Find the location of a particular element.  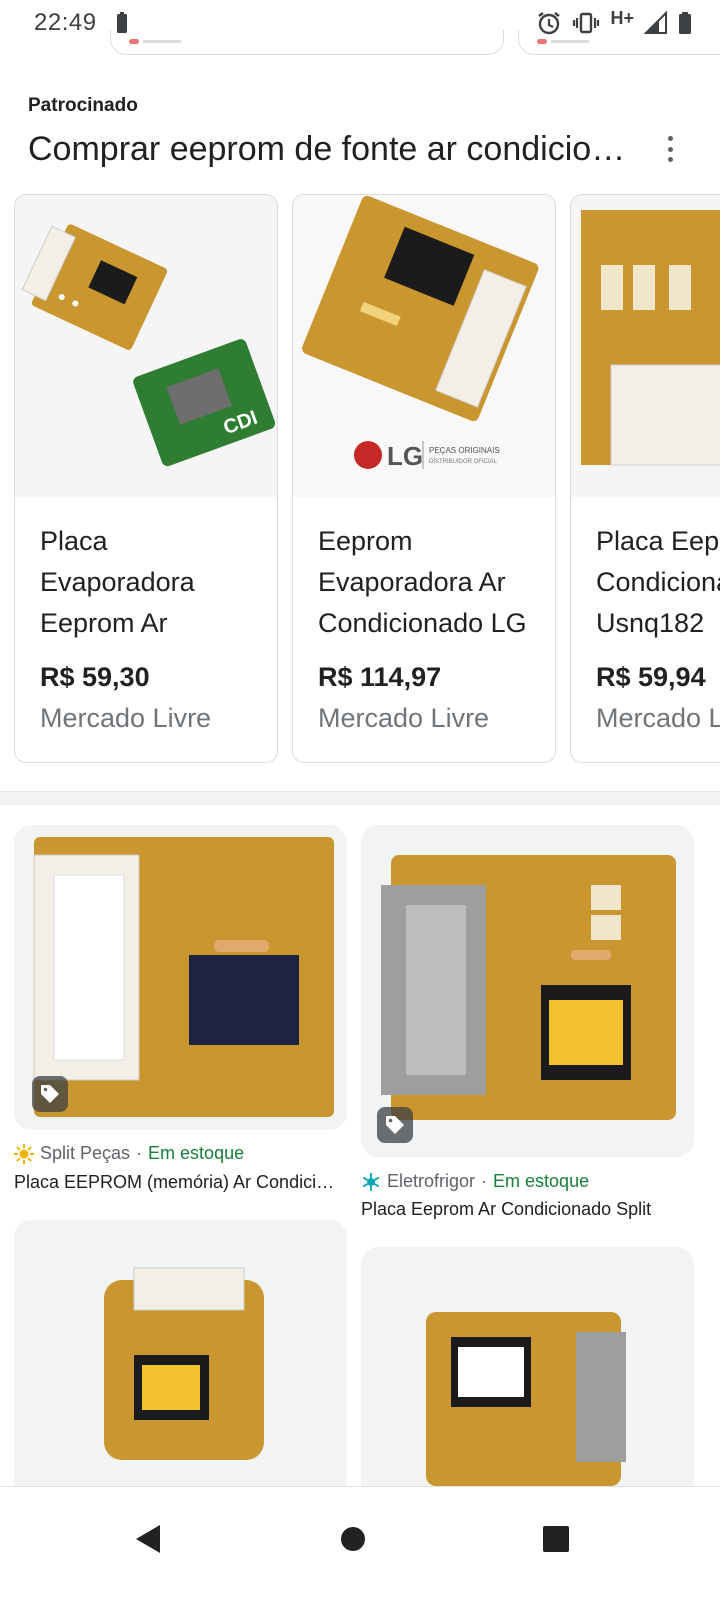

recents-icon is located at coordinates (556, 1539).